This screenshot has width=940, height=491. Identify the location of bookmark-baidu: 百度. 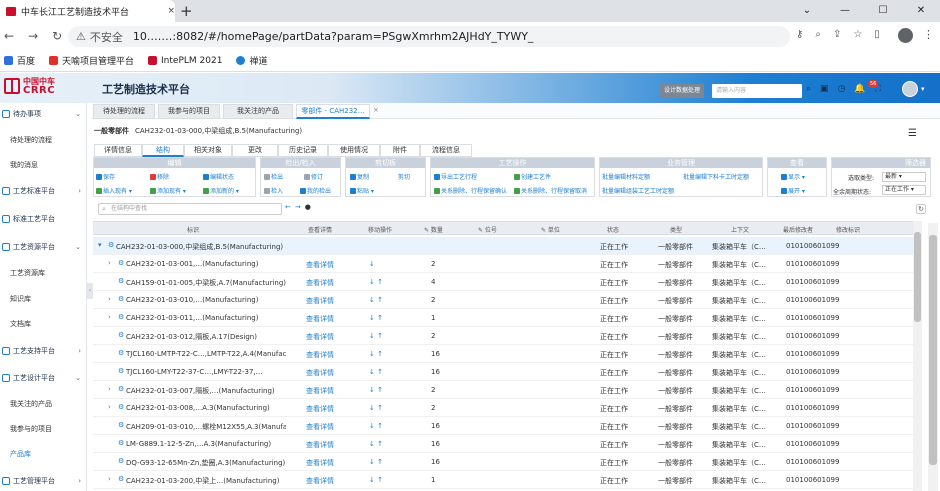
(19, 60).